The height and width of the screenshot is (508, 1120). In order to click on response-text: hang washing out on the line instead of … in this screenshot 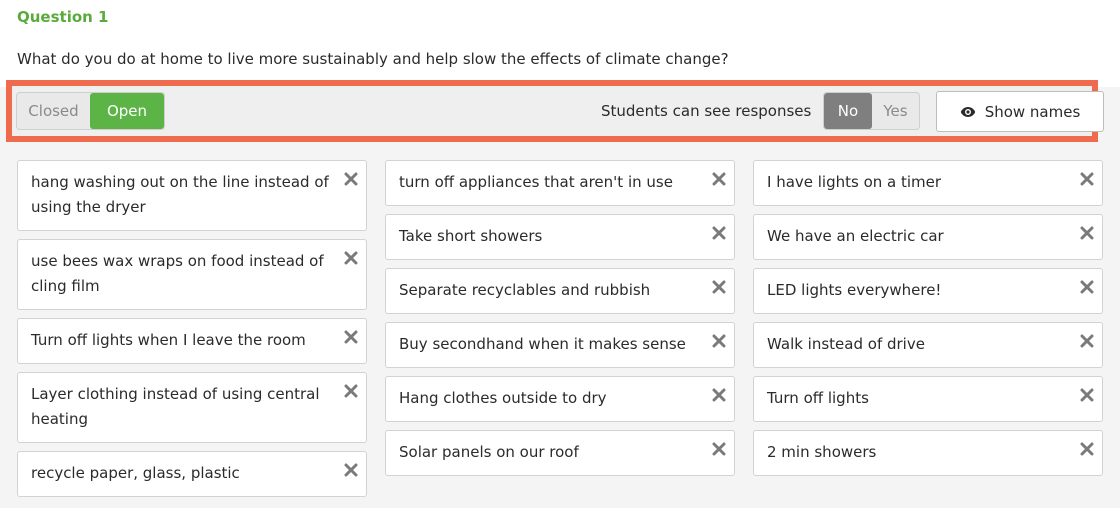, I will do `click(180, 194)`.